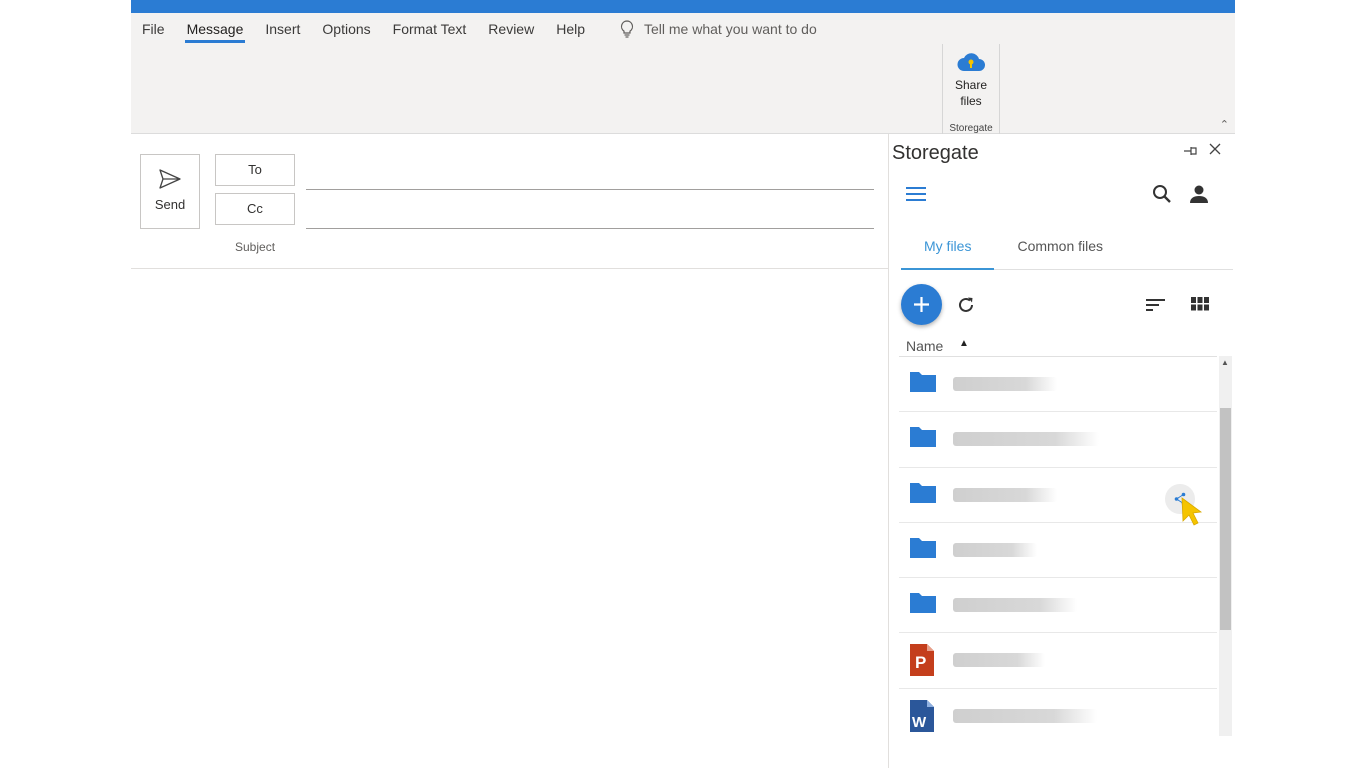  I want to click on svg-text: P, so click(920, 662).